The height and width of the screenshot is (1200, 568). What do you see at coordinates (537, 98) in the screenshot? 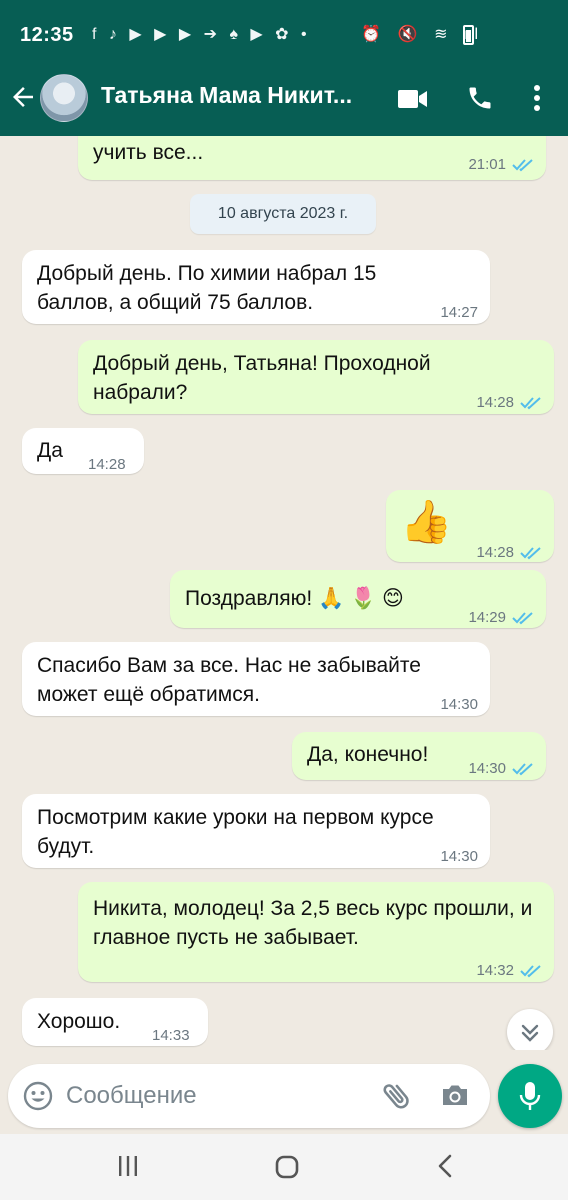
I see `more-vert-icon` at bounding box center [537, 98].